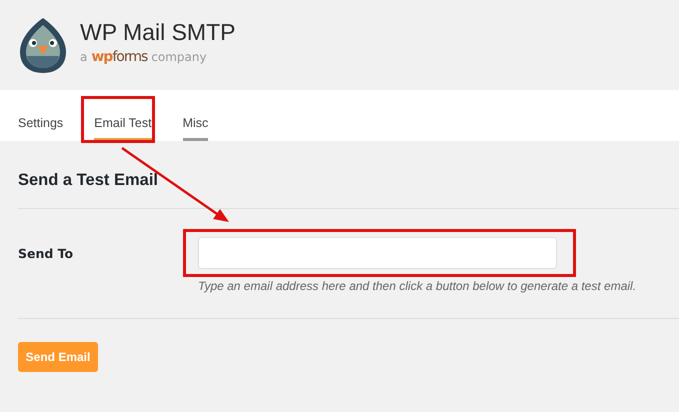 This screenshot has height=412, width=679. Describe the element at coordinates (41, 115) in the screenshot. I see `tab: Settings` at that location.